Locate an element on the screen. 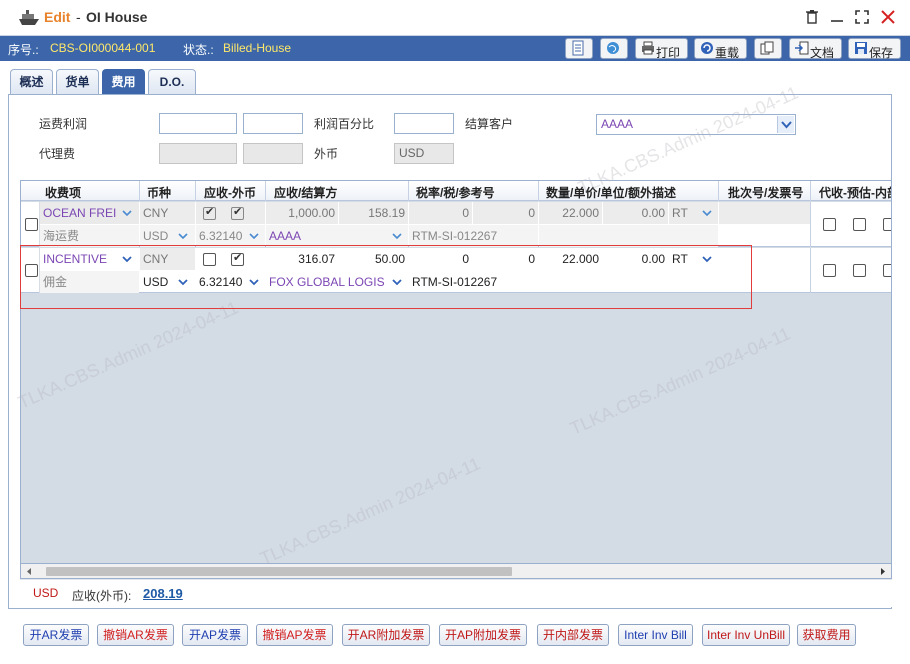 The width and height of the screenshot is (910, 664). copy-button is located at coordinates (768, 48).